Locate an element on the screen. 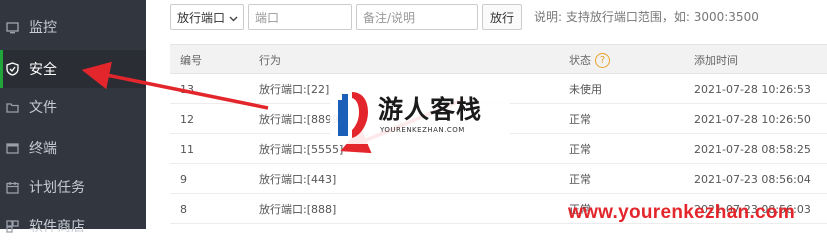 This screenshot has height=240, width=827. row-id: 12 is located at coordinates (187, 119).